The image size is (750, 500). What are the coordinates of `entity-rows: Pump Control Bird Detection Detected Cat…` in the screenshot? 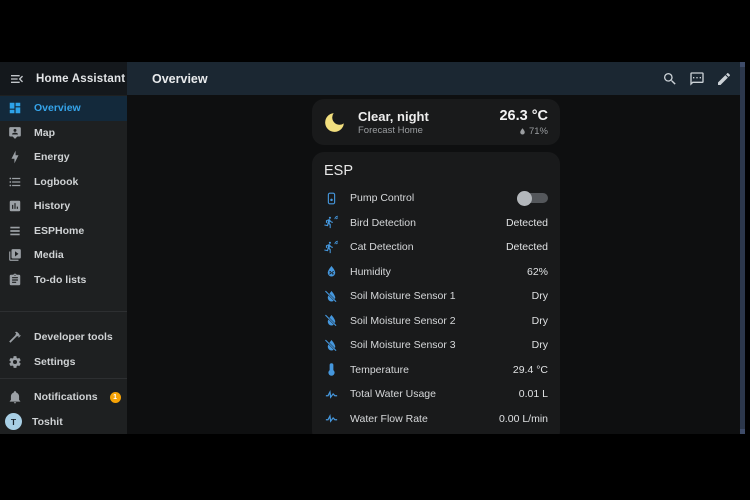 It's located at (436, 308).